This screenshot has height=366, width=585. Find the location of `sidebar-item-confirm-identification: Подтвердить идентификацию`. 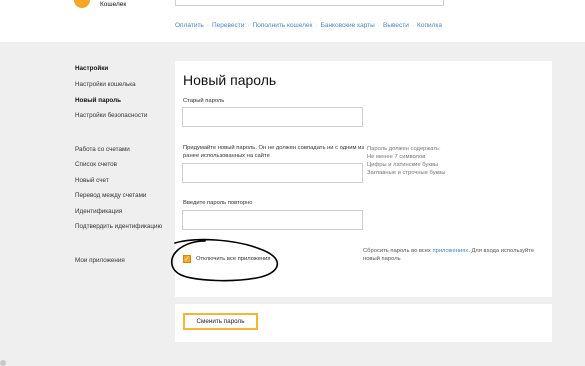

sidebar-item-confirm-identification: Подтвердить идентификацию is located at coordinates (118, 226).